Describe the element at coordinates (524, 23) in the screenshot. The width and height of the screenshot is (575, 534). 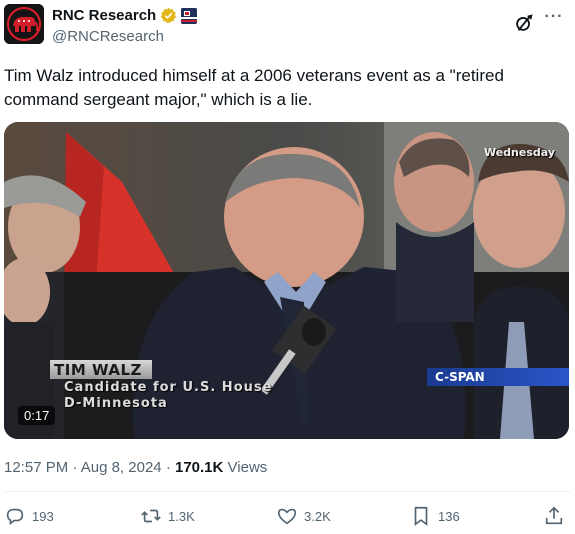
I see `grok-icon` at that location.